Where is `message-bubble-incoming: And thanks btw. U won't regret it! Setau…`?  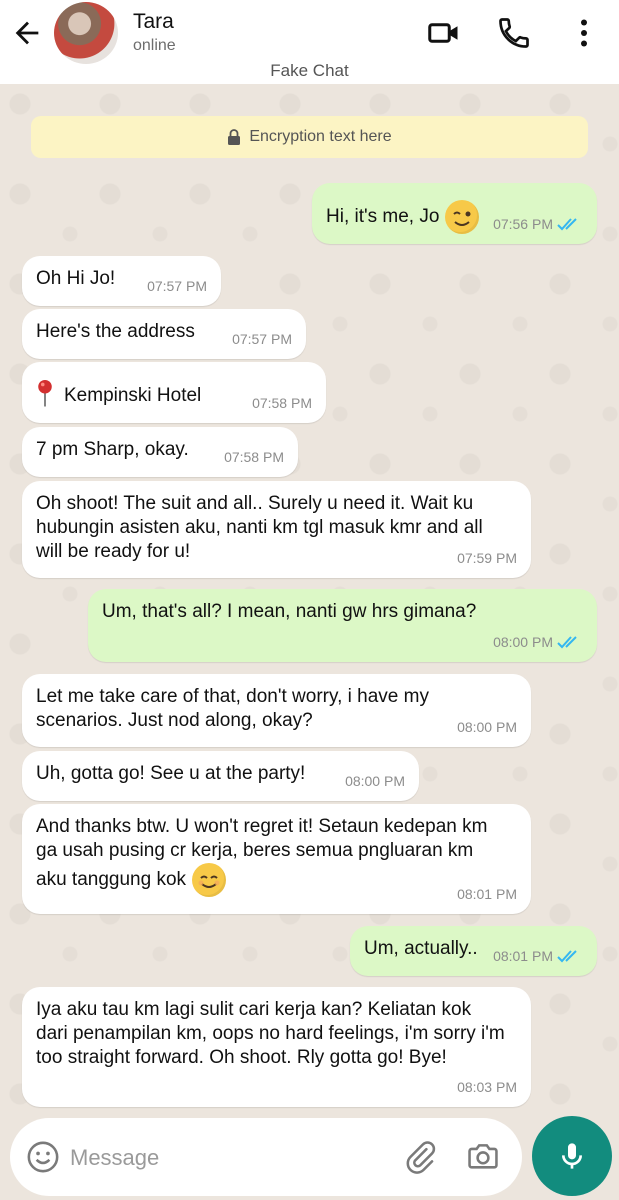
message-bubble-incoming: And thanks btw. U won't regret it! Setau… is located at coordinates (276, 859).